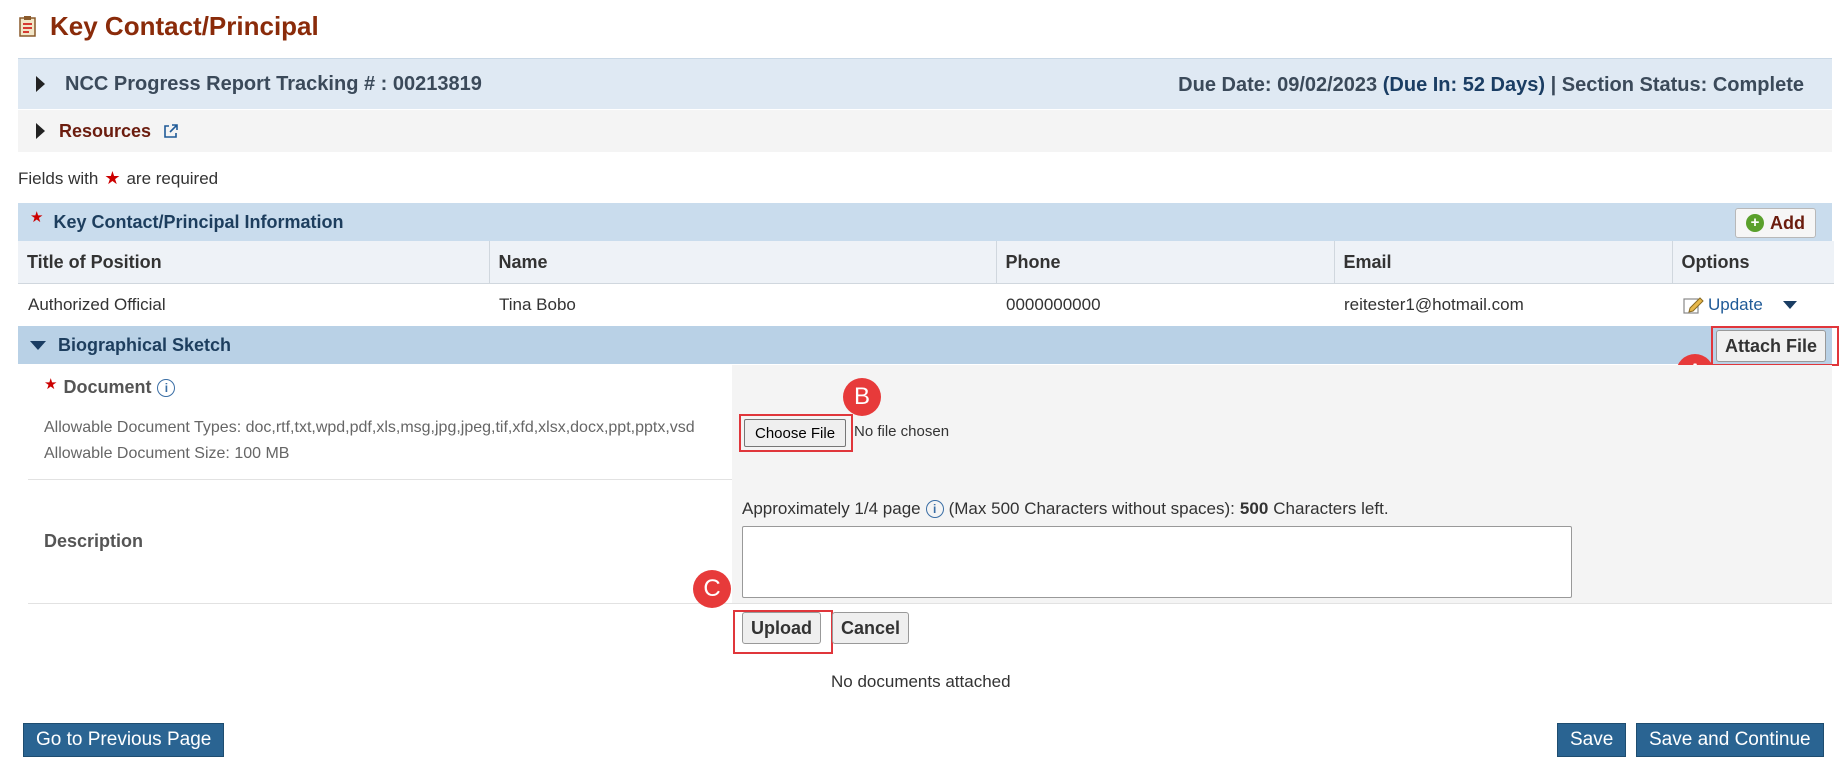  Describe the element at coordinates (1789, 305) in the screenshot. I see `chevron-down-icon` at that location.